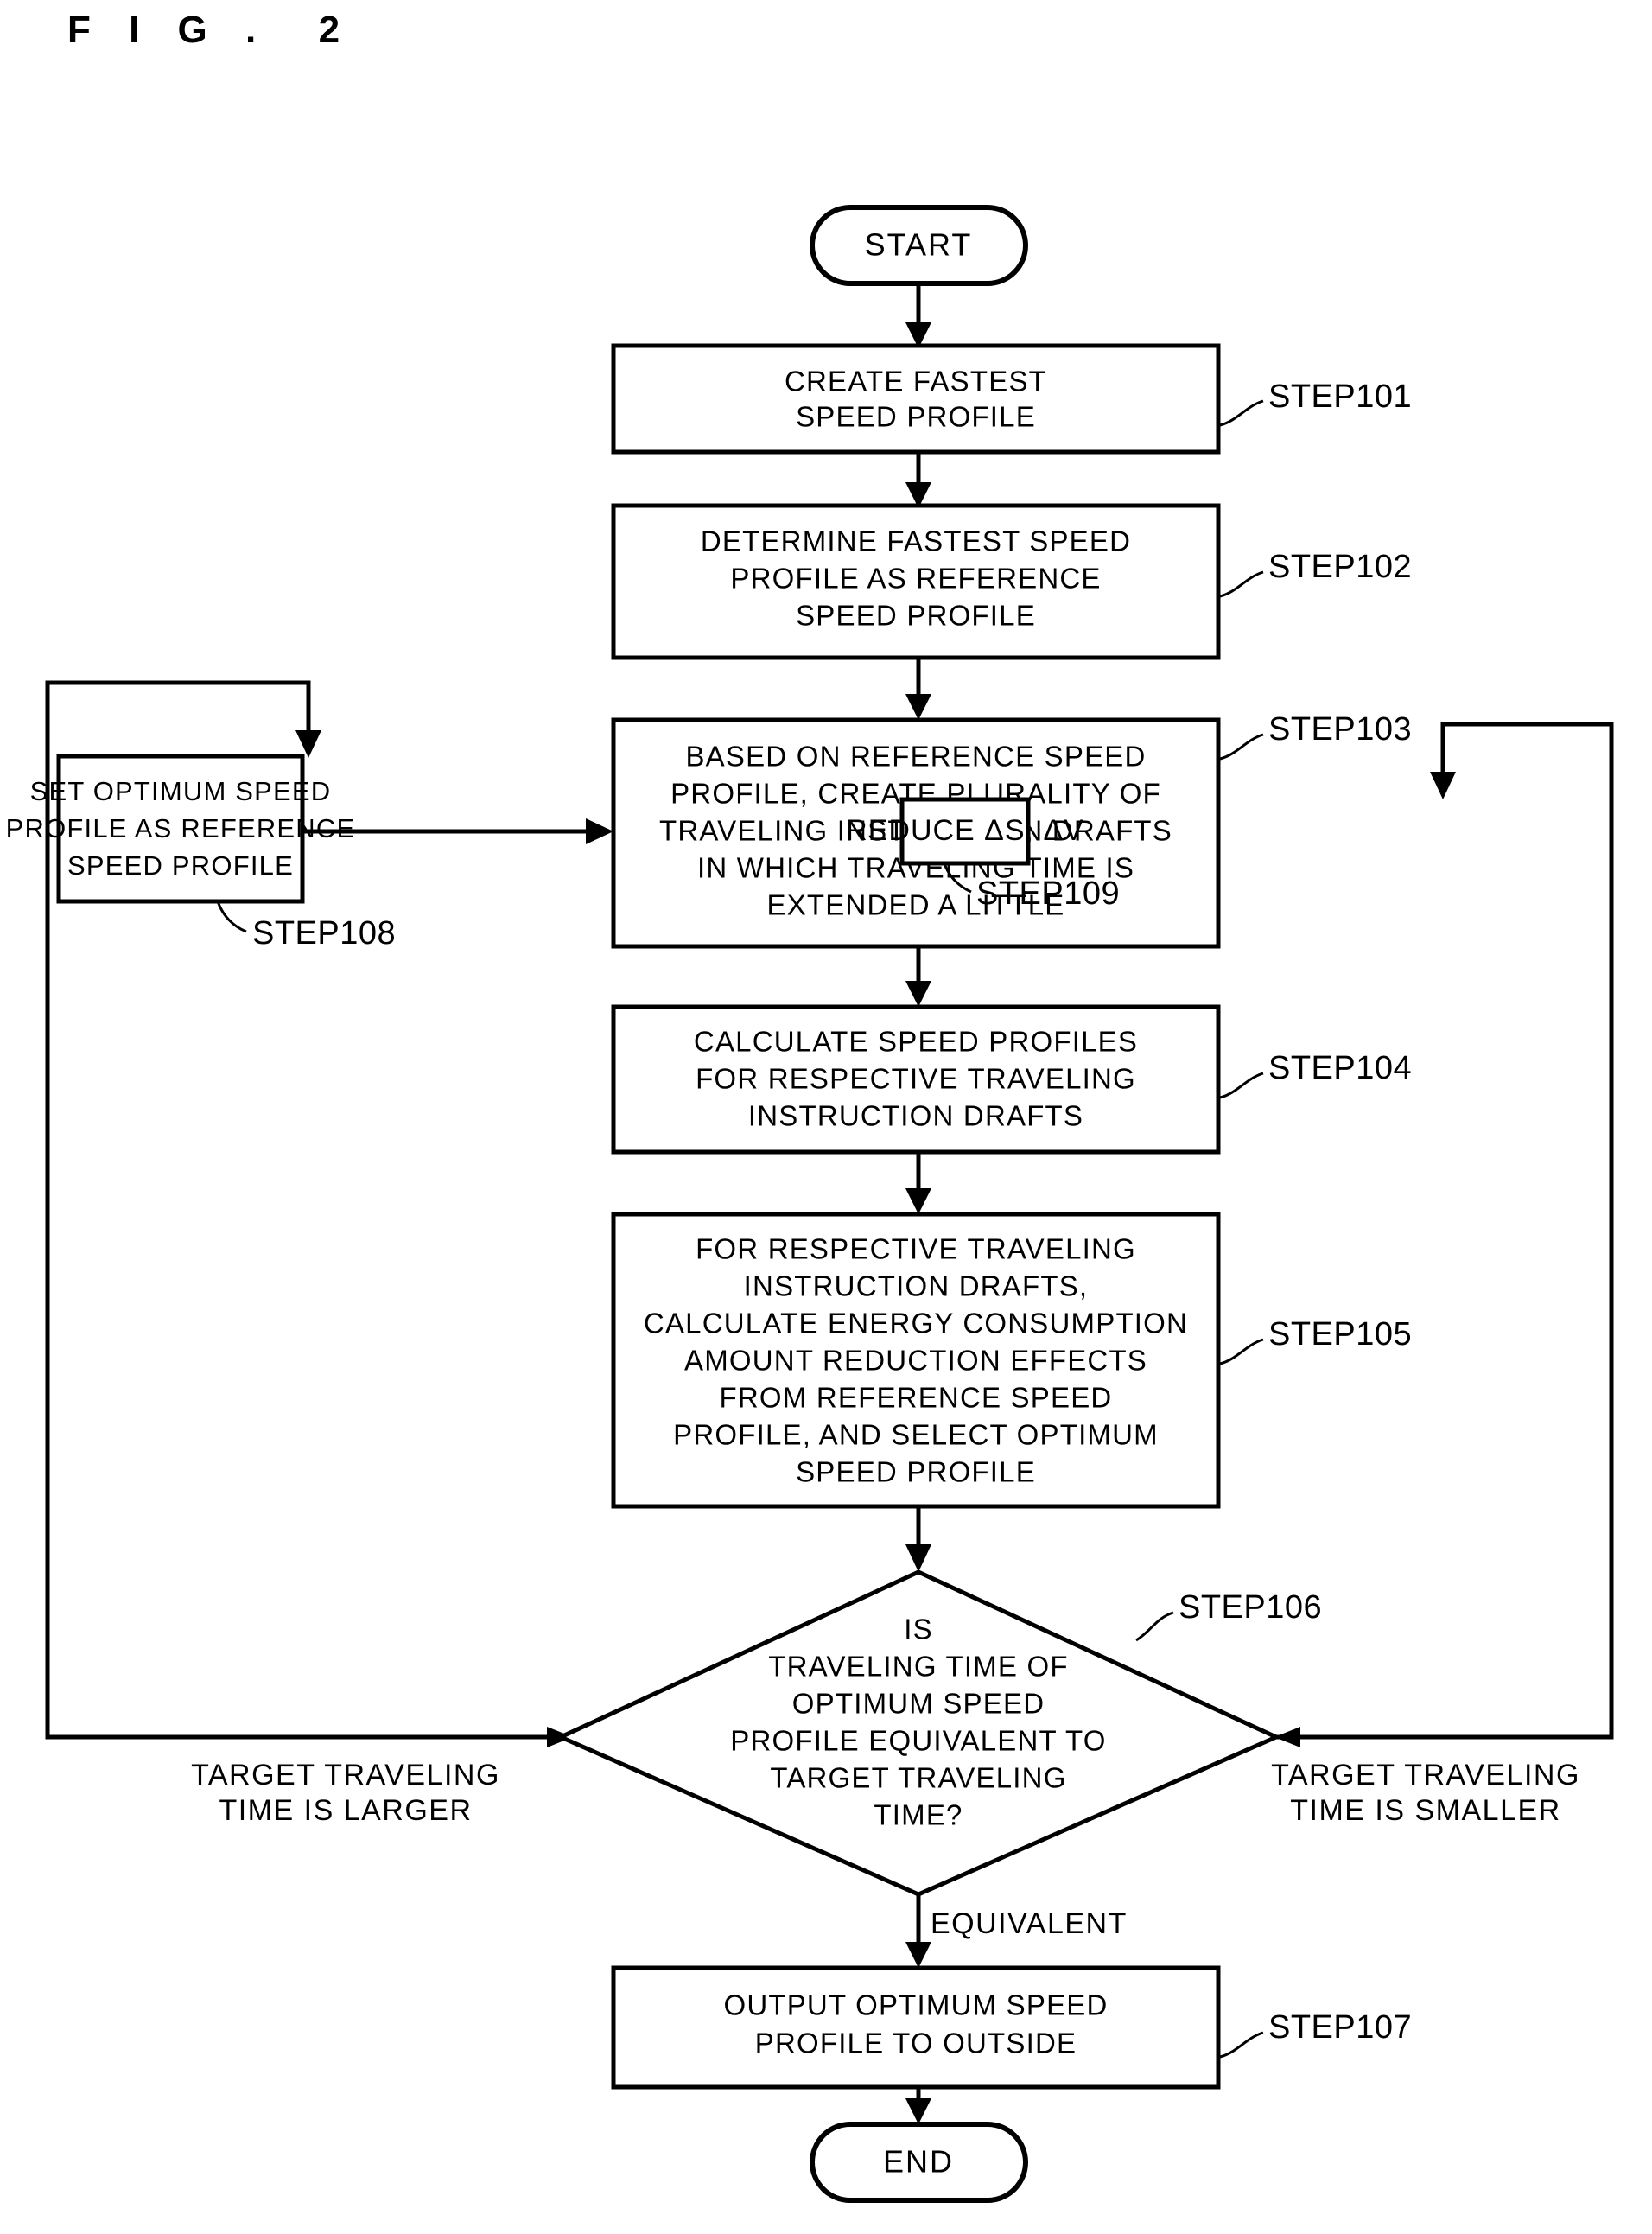 This screenshot has height=2234, width=1652. I want to click on node-start: START, so click(919, 245).